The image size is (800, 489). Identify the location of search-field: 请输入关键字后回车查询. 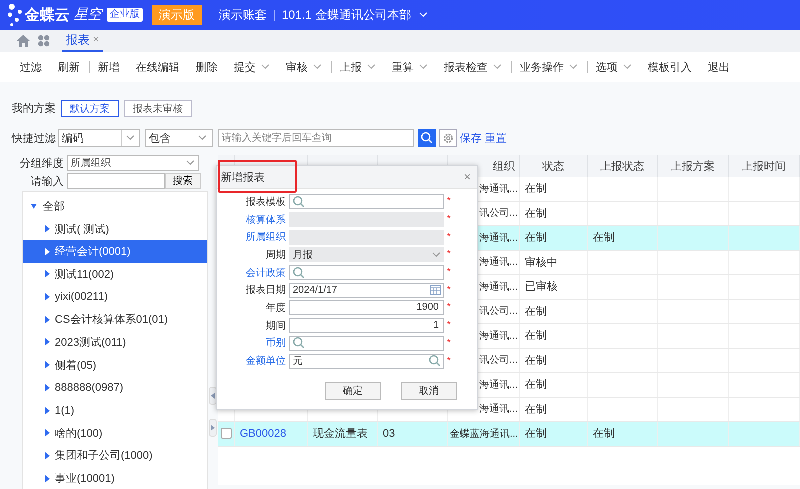
(316, 138).